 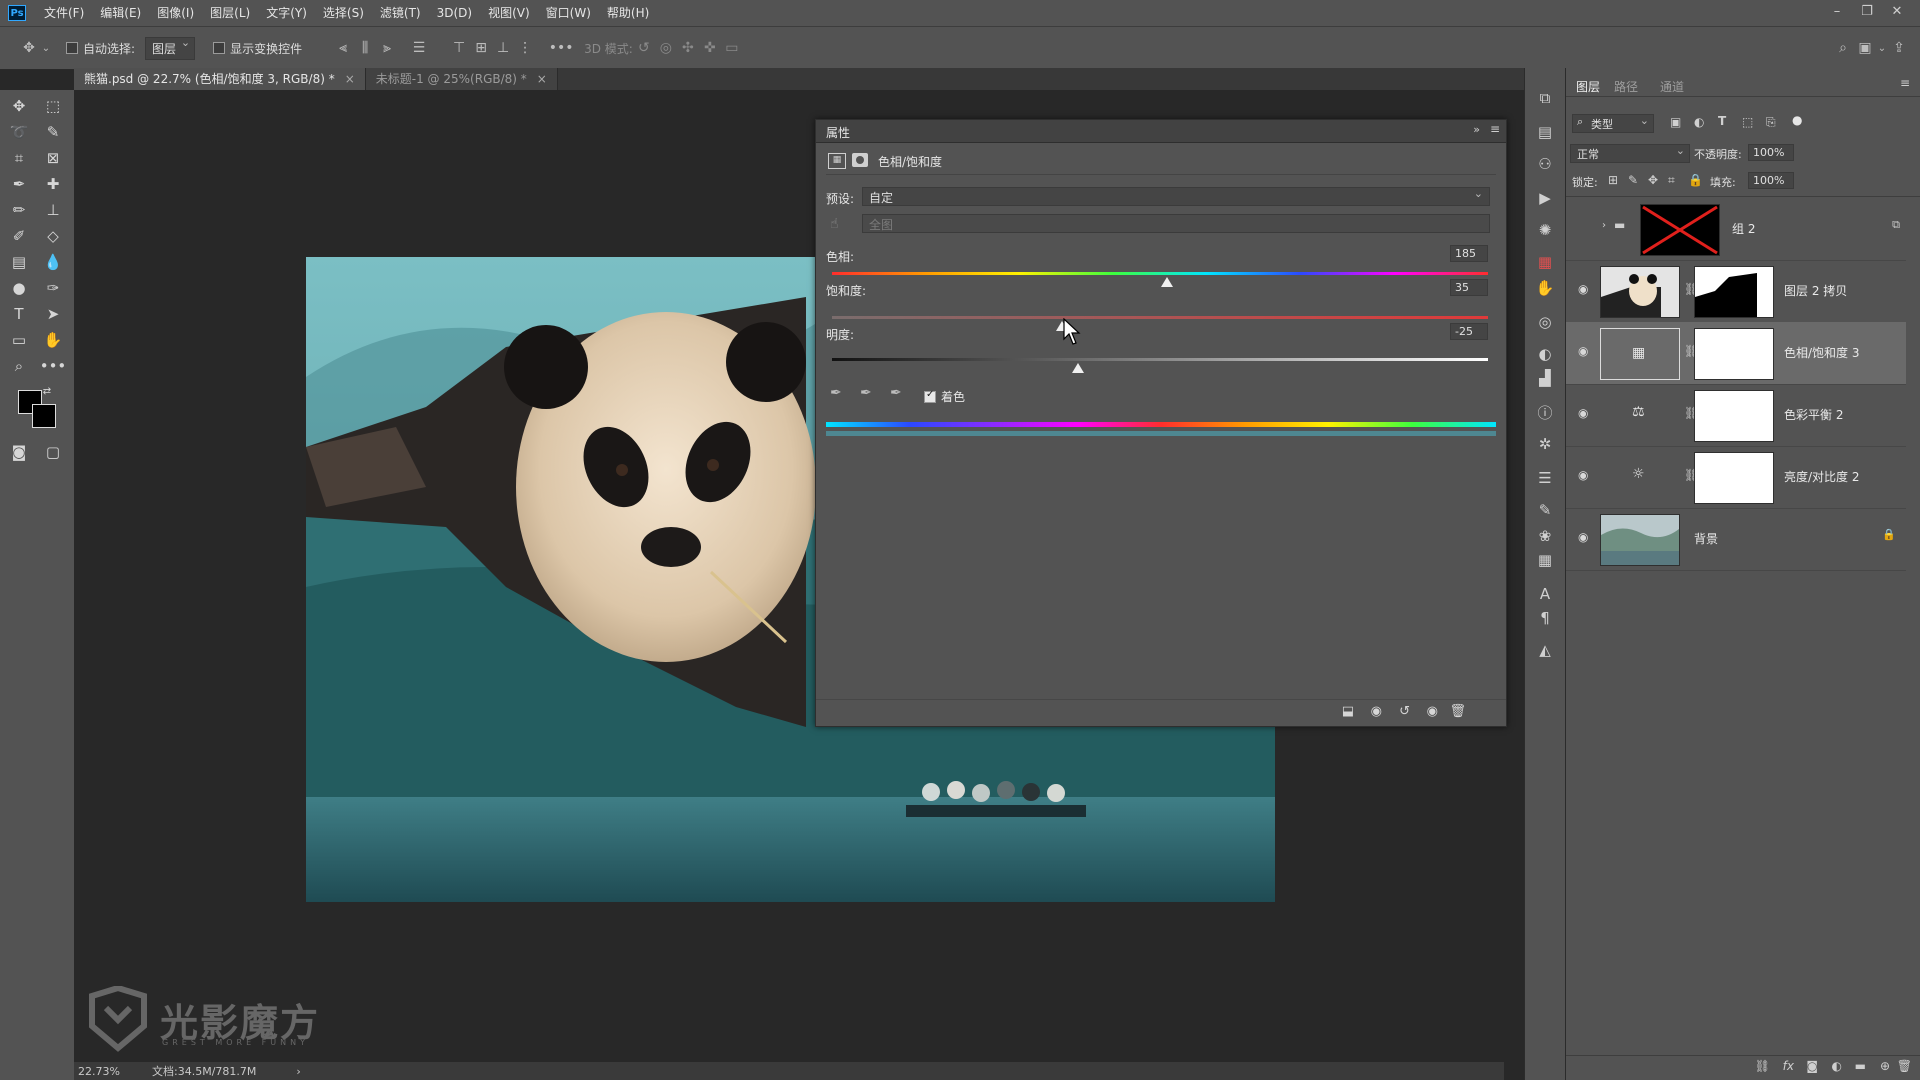 What do you see at coordinates (1865, 48) in the screenshot?
I see `workspace-icon: ▣` at bounding box center [1865, 48].